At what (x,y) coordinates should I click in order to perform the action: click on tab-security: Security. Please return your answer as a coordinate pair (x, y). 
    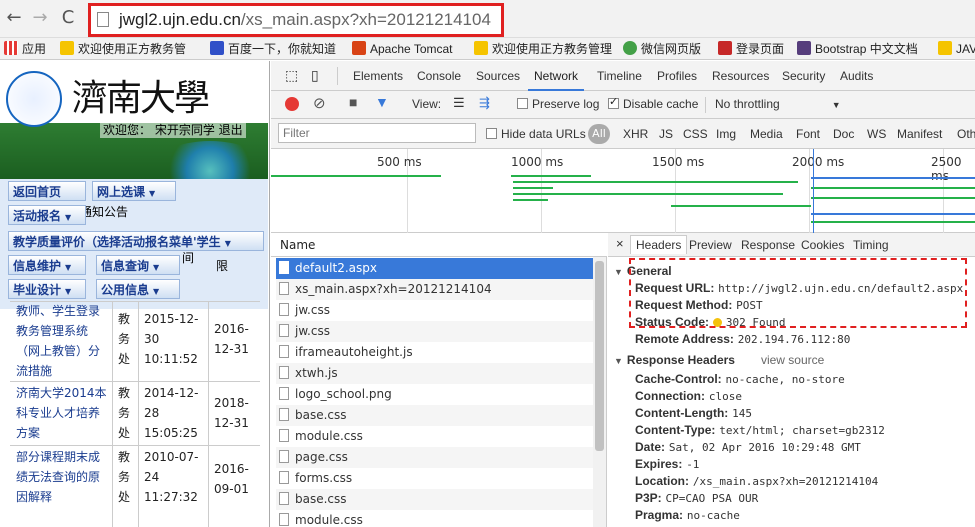
    Looking at the image, I should click on (803, 76).